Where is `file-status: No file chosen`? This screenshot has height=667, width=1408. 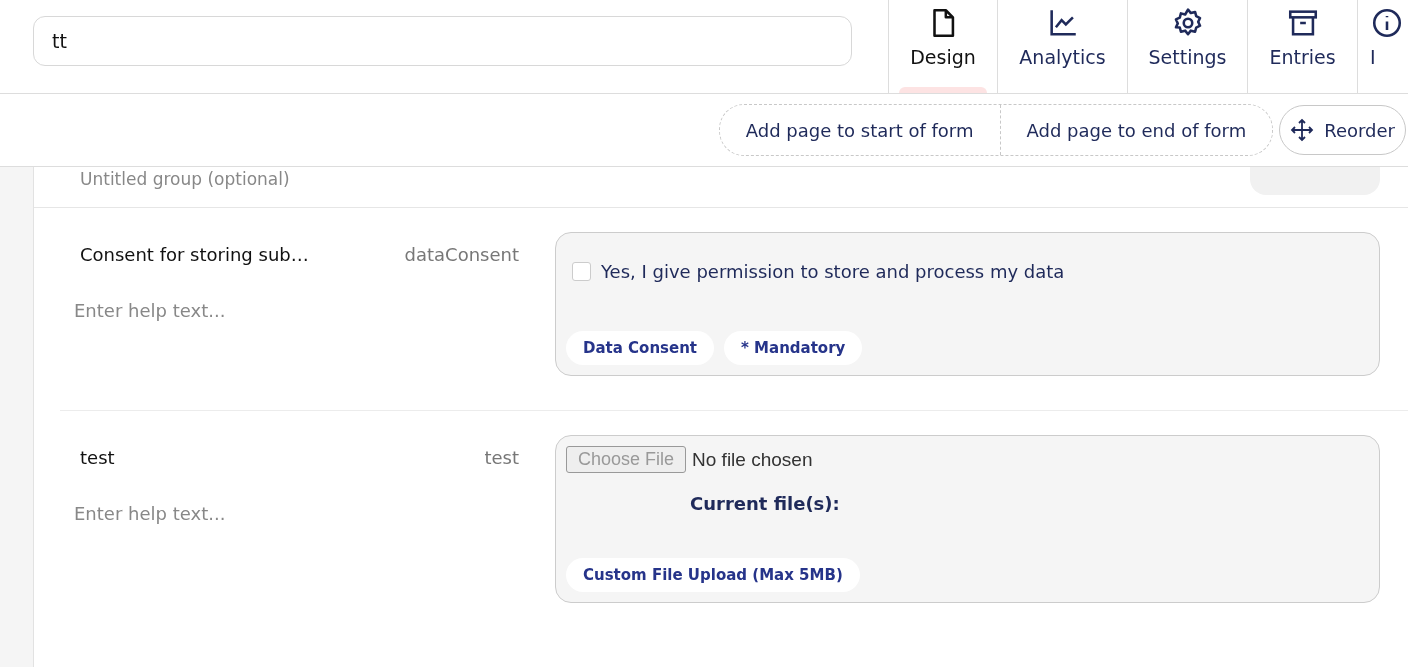
file-status: No file chosen is located at coordinates (752, 459).